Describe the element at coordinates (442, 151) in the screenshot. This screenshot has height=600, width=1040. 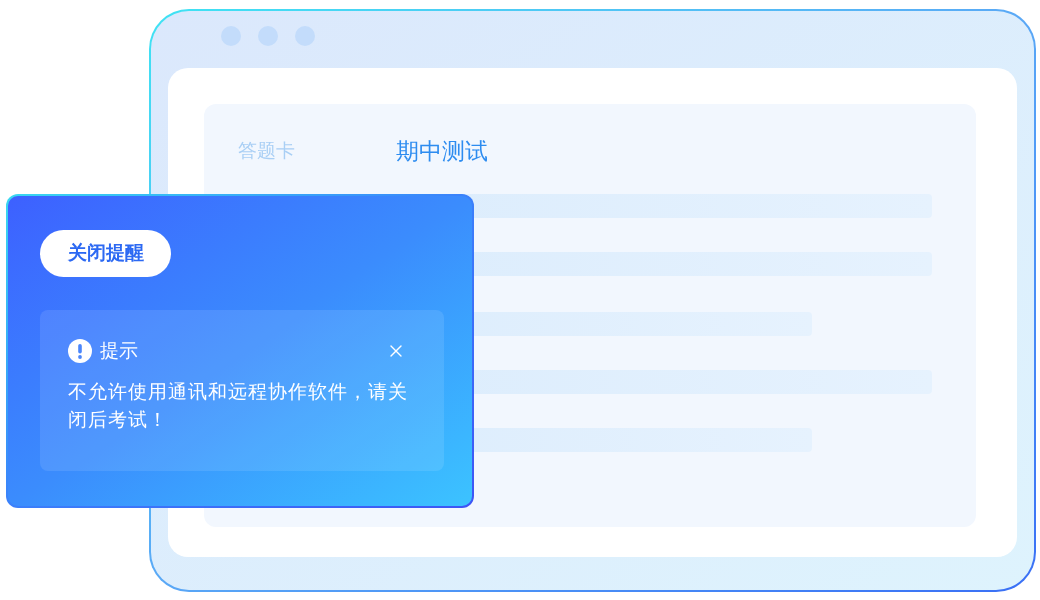
I see `exam-title: 期中测试` at that location.